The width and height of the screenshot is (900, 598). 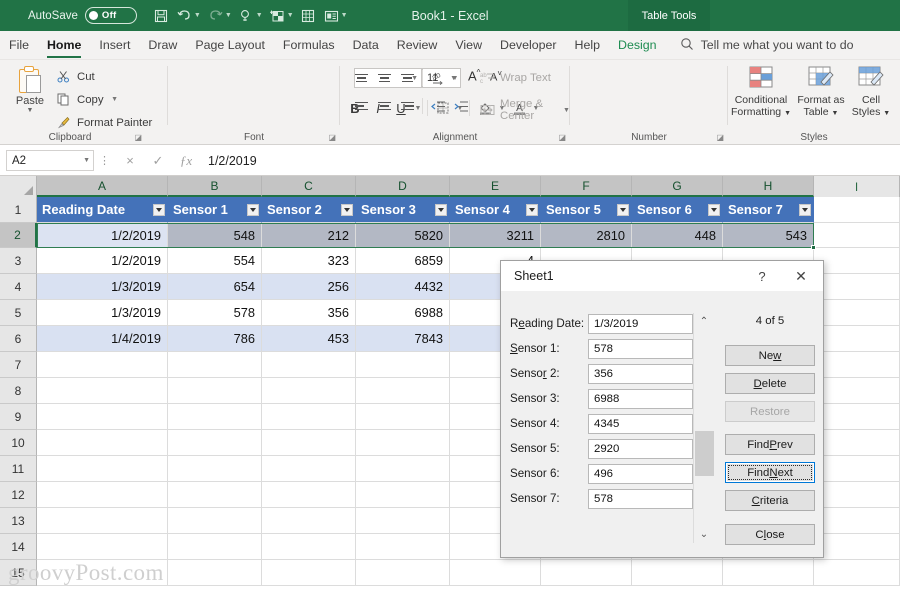 What do you see at coordinates (677, 186) in the screenshot?
I see `column-header-G: G` at bounding box center [677, 186].